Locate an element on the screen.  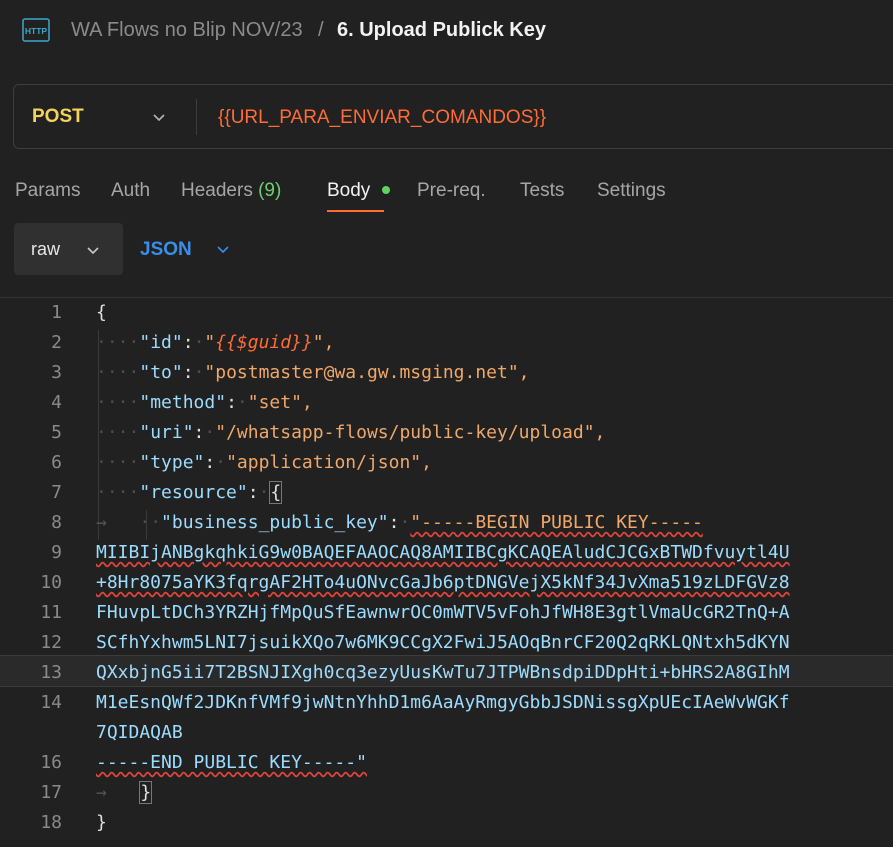
line-number: 18 is located at coordinates (51, 822).